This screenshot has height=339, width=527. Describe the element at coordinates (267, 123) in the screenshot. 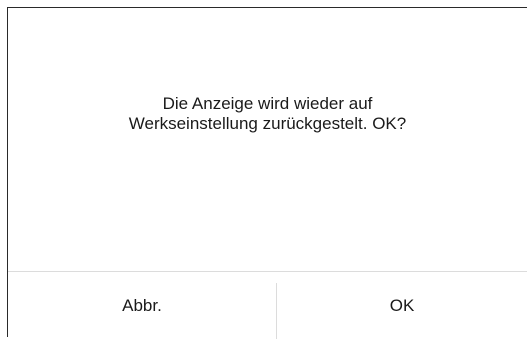

I see `dialog-message-line-2: Werkseinstellung zurückgestelt. OK?` at that location.